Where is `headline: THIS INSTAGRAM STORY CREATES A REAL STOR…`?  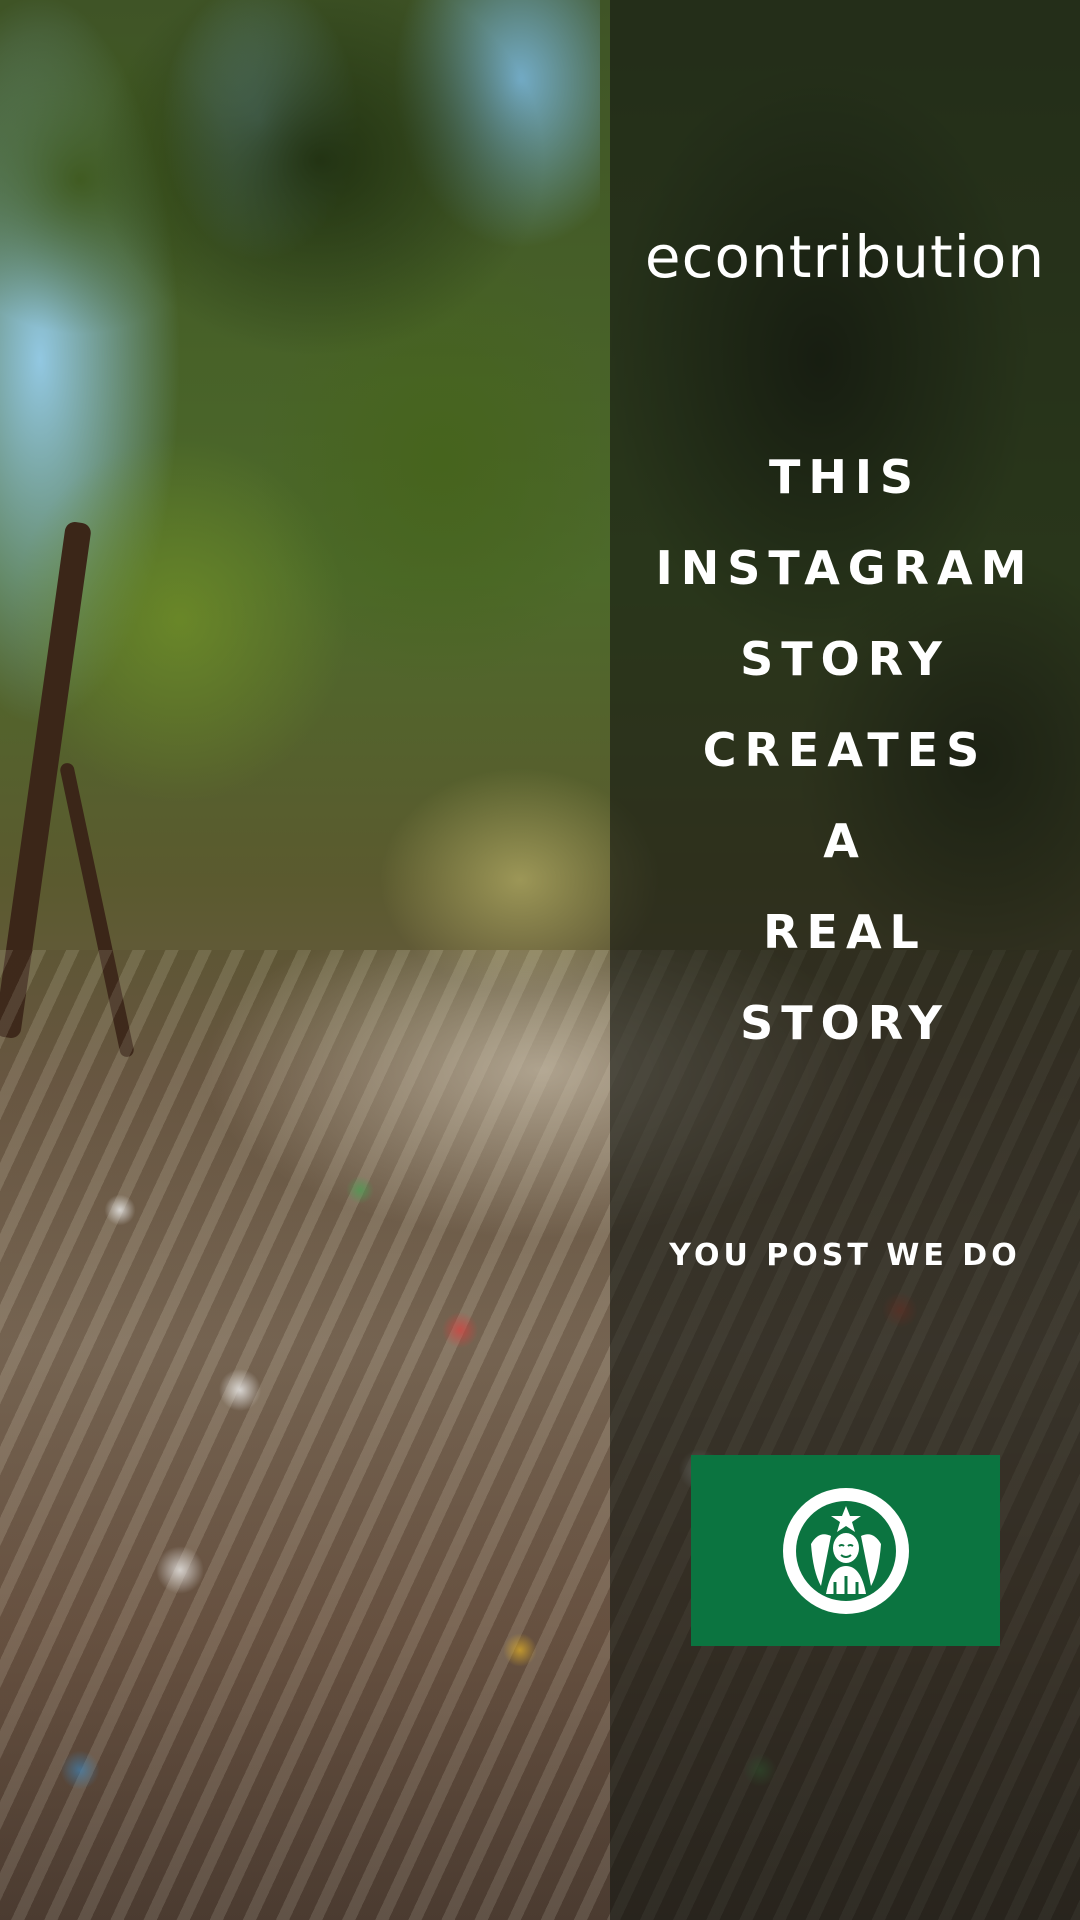
headline: THIS INSTAGRAM STORY CREATES A REAL STOR… is located at coordinates (845, 750).